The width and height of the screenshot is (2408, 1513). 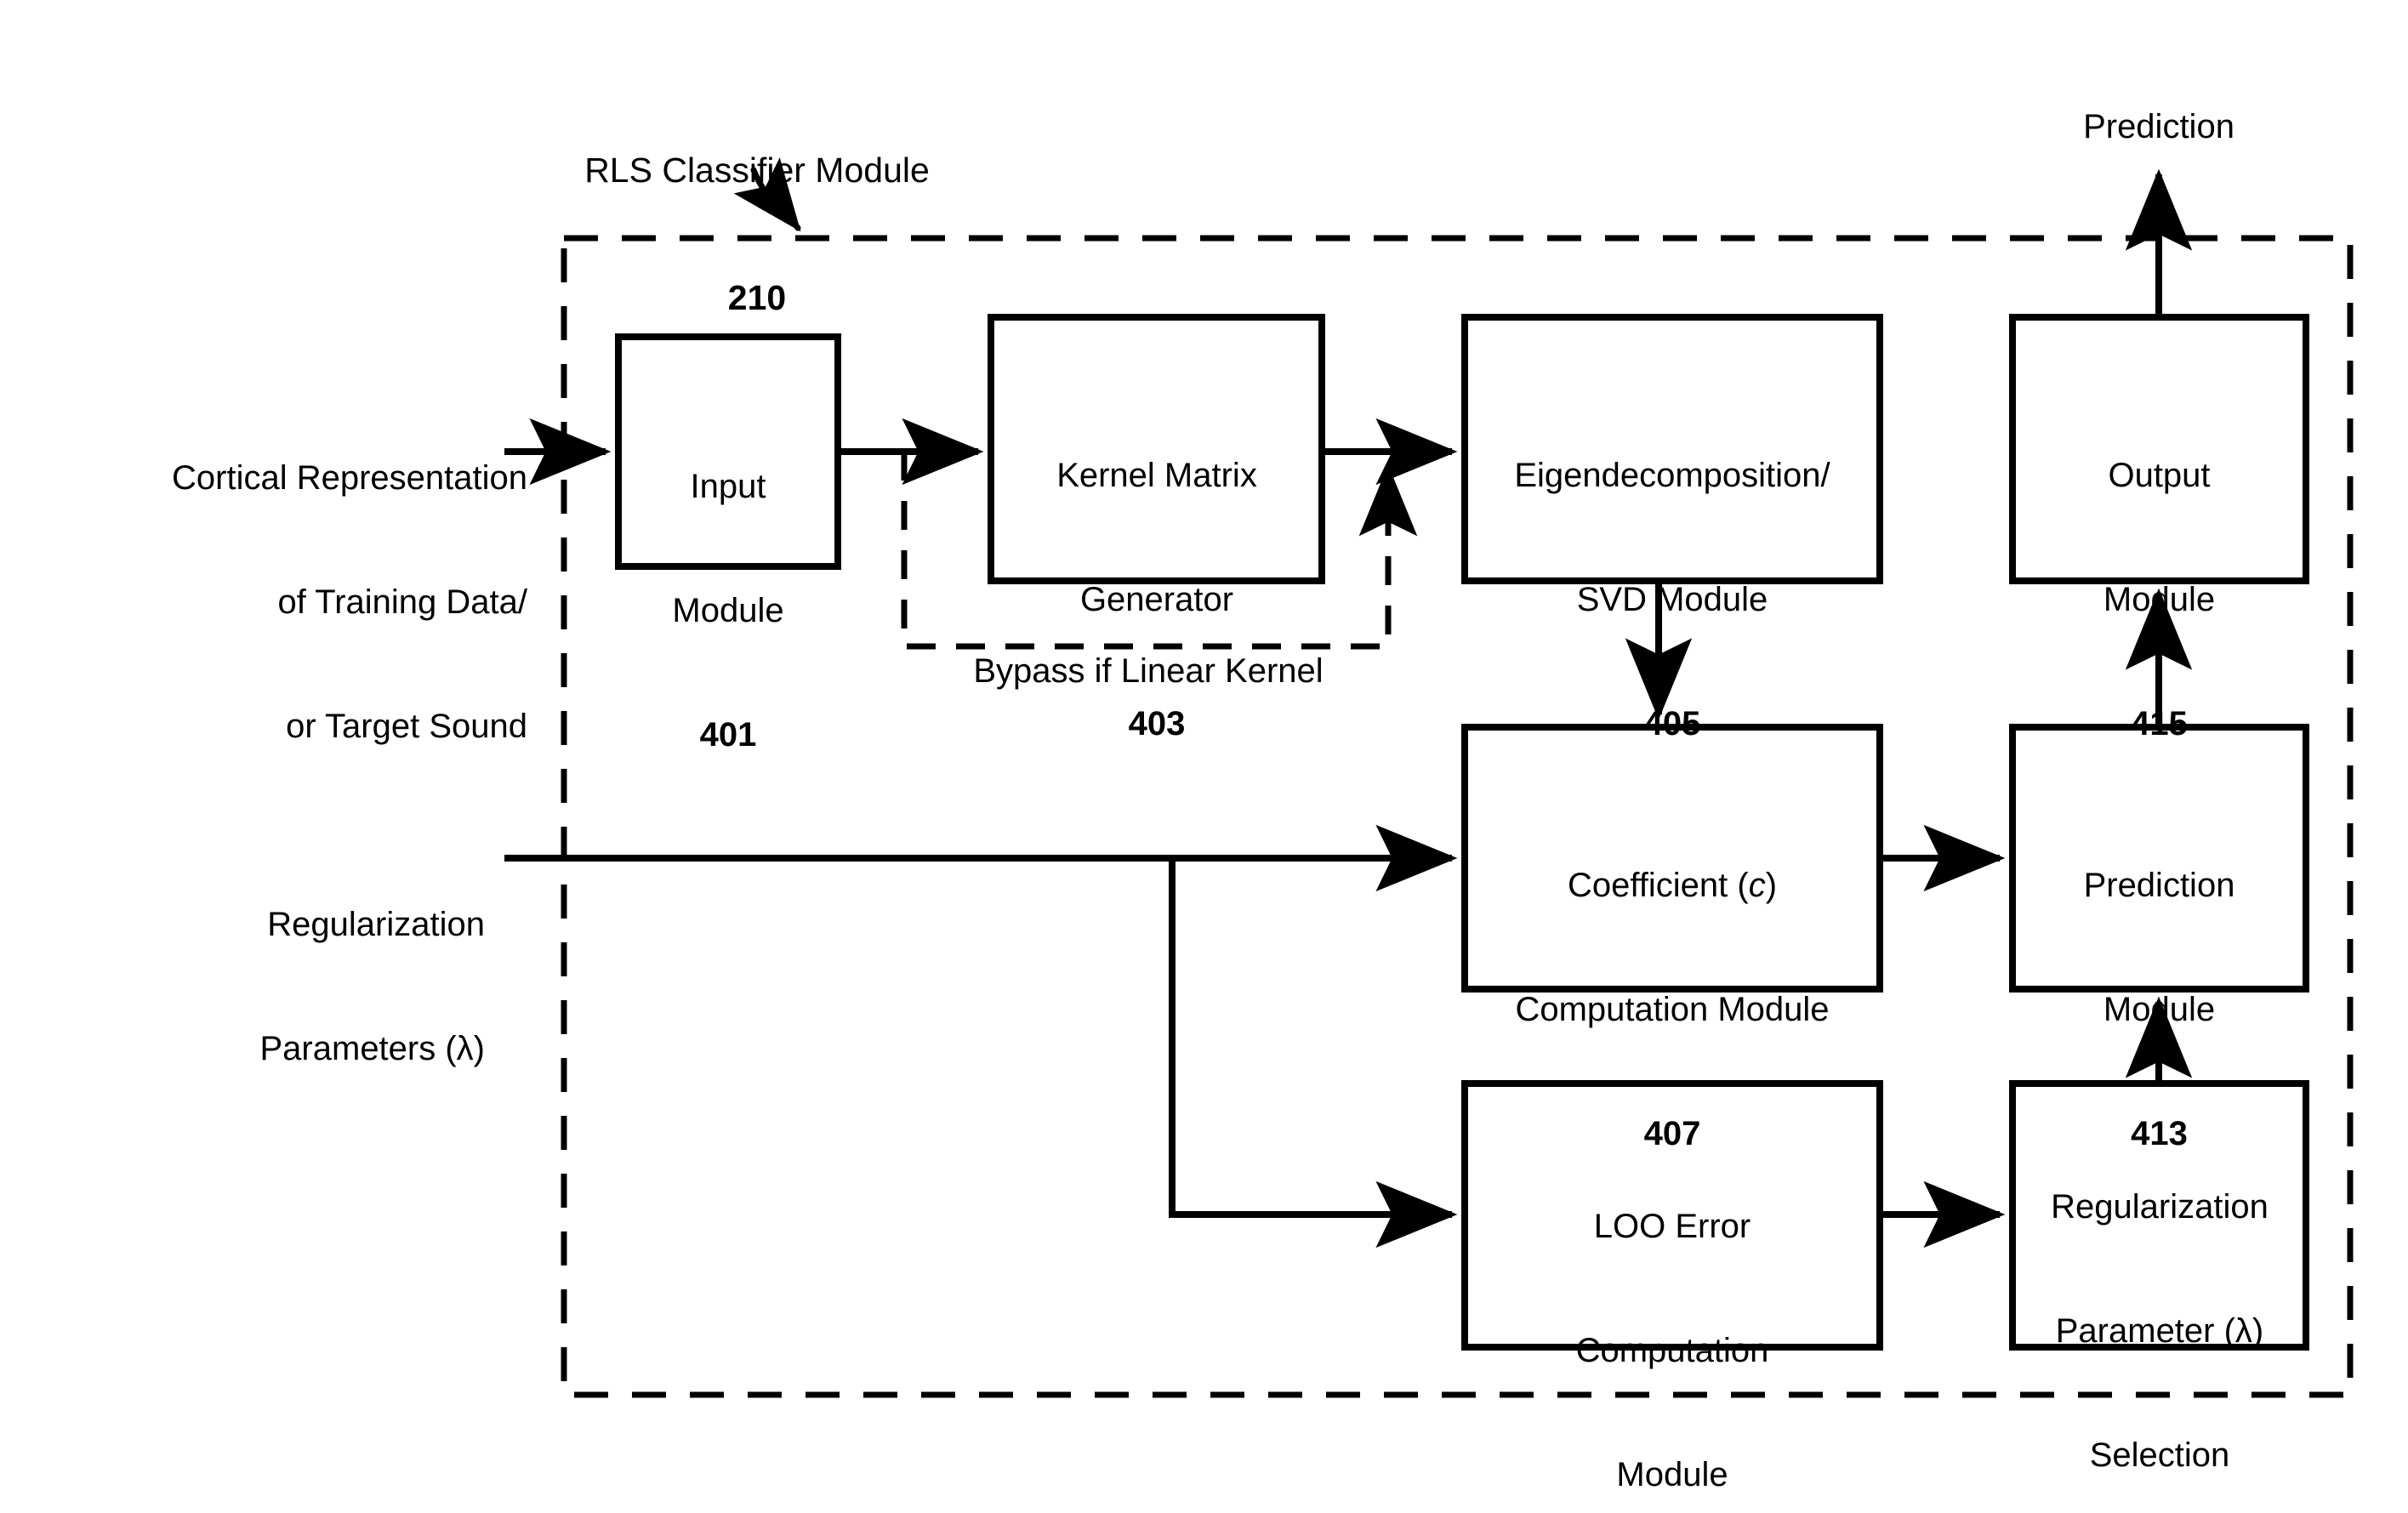 What do you see at coordinates (1673, 1318) in the screenshot?
I see `loo-error-computation-module-label: LOO Error Computation Module 409` at bounding box center [1673, 1318].